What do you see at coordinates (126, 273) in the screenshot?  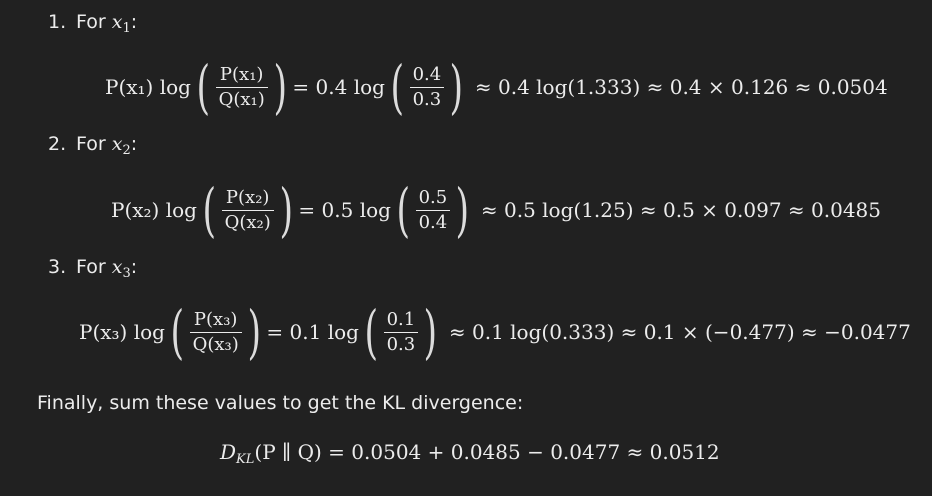 I see `variable-subscript: 3` at bounding box center [126, 273].